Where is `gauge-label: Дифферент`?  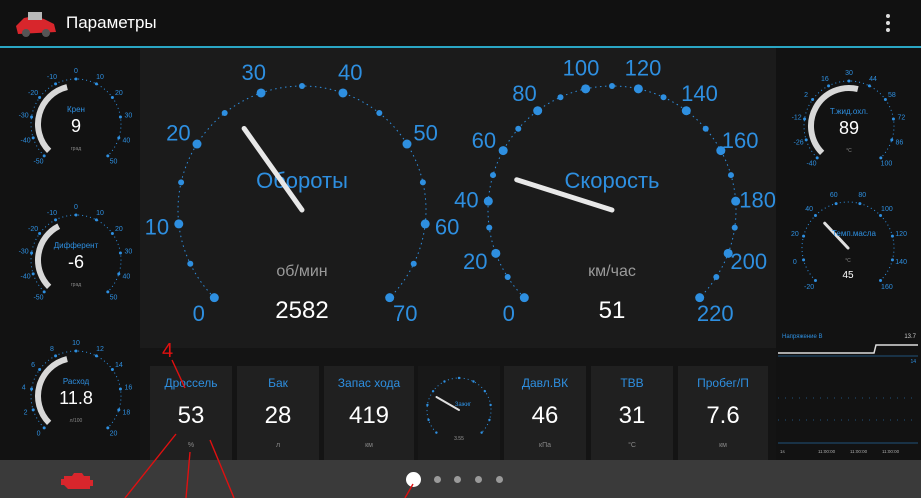 gauge-label: Дифферент is located at coordinates (76, 245).